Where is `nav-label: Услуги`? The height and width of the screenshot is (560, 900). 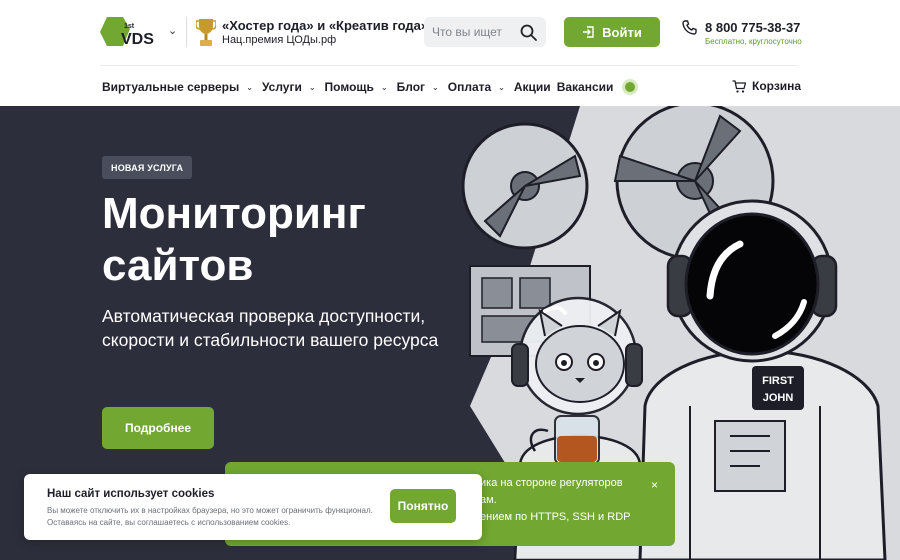
nav-label: Услуги is located at coordinates (281, 87).